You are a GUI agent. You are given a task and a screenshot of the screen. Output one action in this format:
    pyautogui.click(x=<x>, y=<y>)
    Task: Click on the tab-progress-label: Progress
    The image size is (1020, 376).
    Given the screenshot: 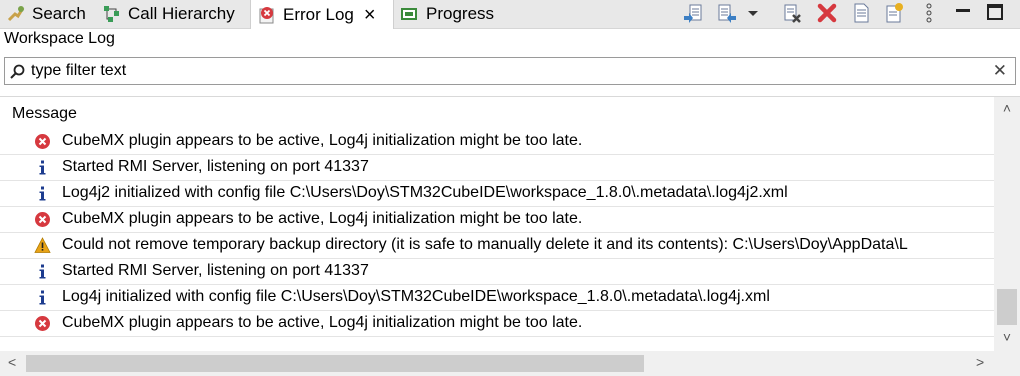 What is the action you would take?
    pyautogui.click(x=460, y=13)
    